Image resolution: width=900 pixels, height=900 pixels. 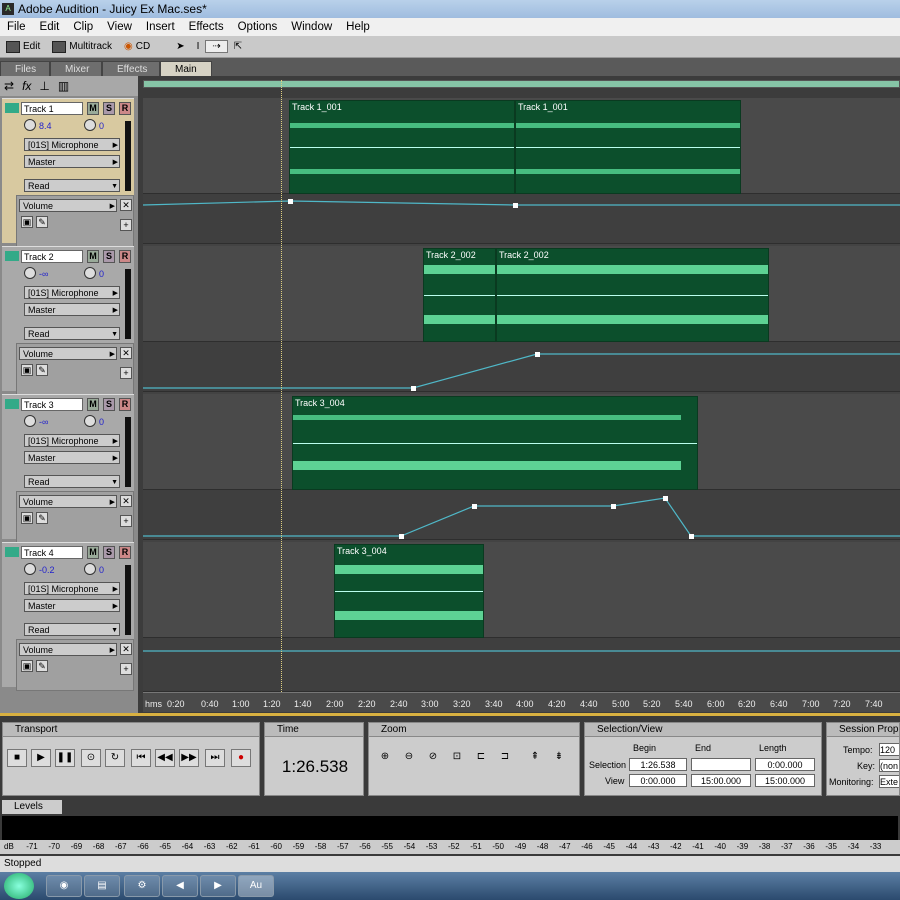 What do you see at coordinates (385, 758) in the screenshot?
I see `zoom-in-amplitude-button: ⊕` at bounding box center [385, 758].